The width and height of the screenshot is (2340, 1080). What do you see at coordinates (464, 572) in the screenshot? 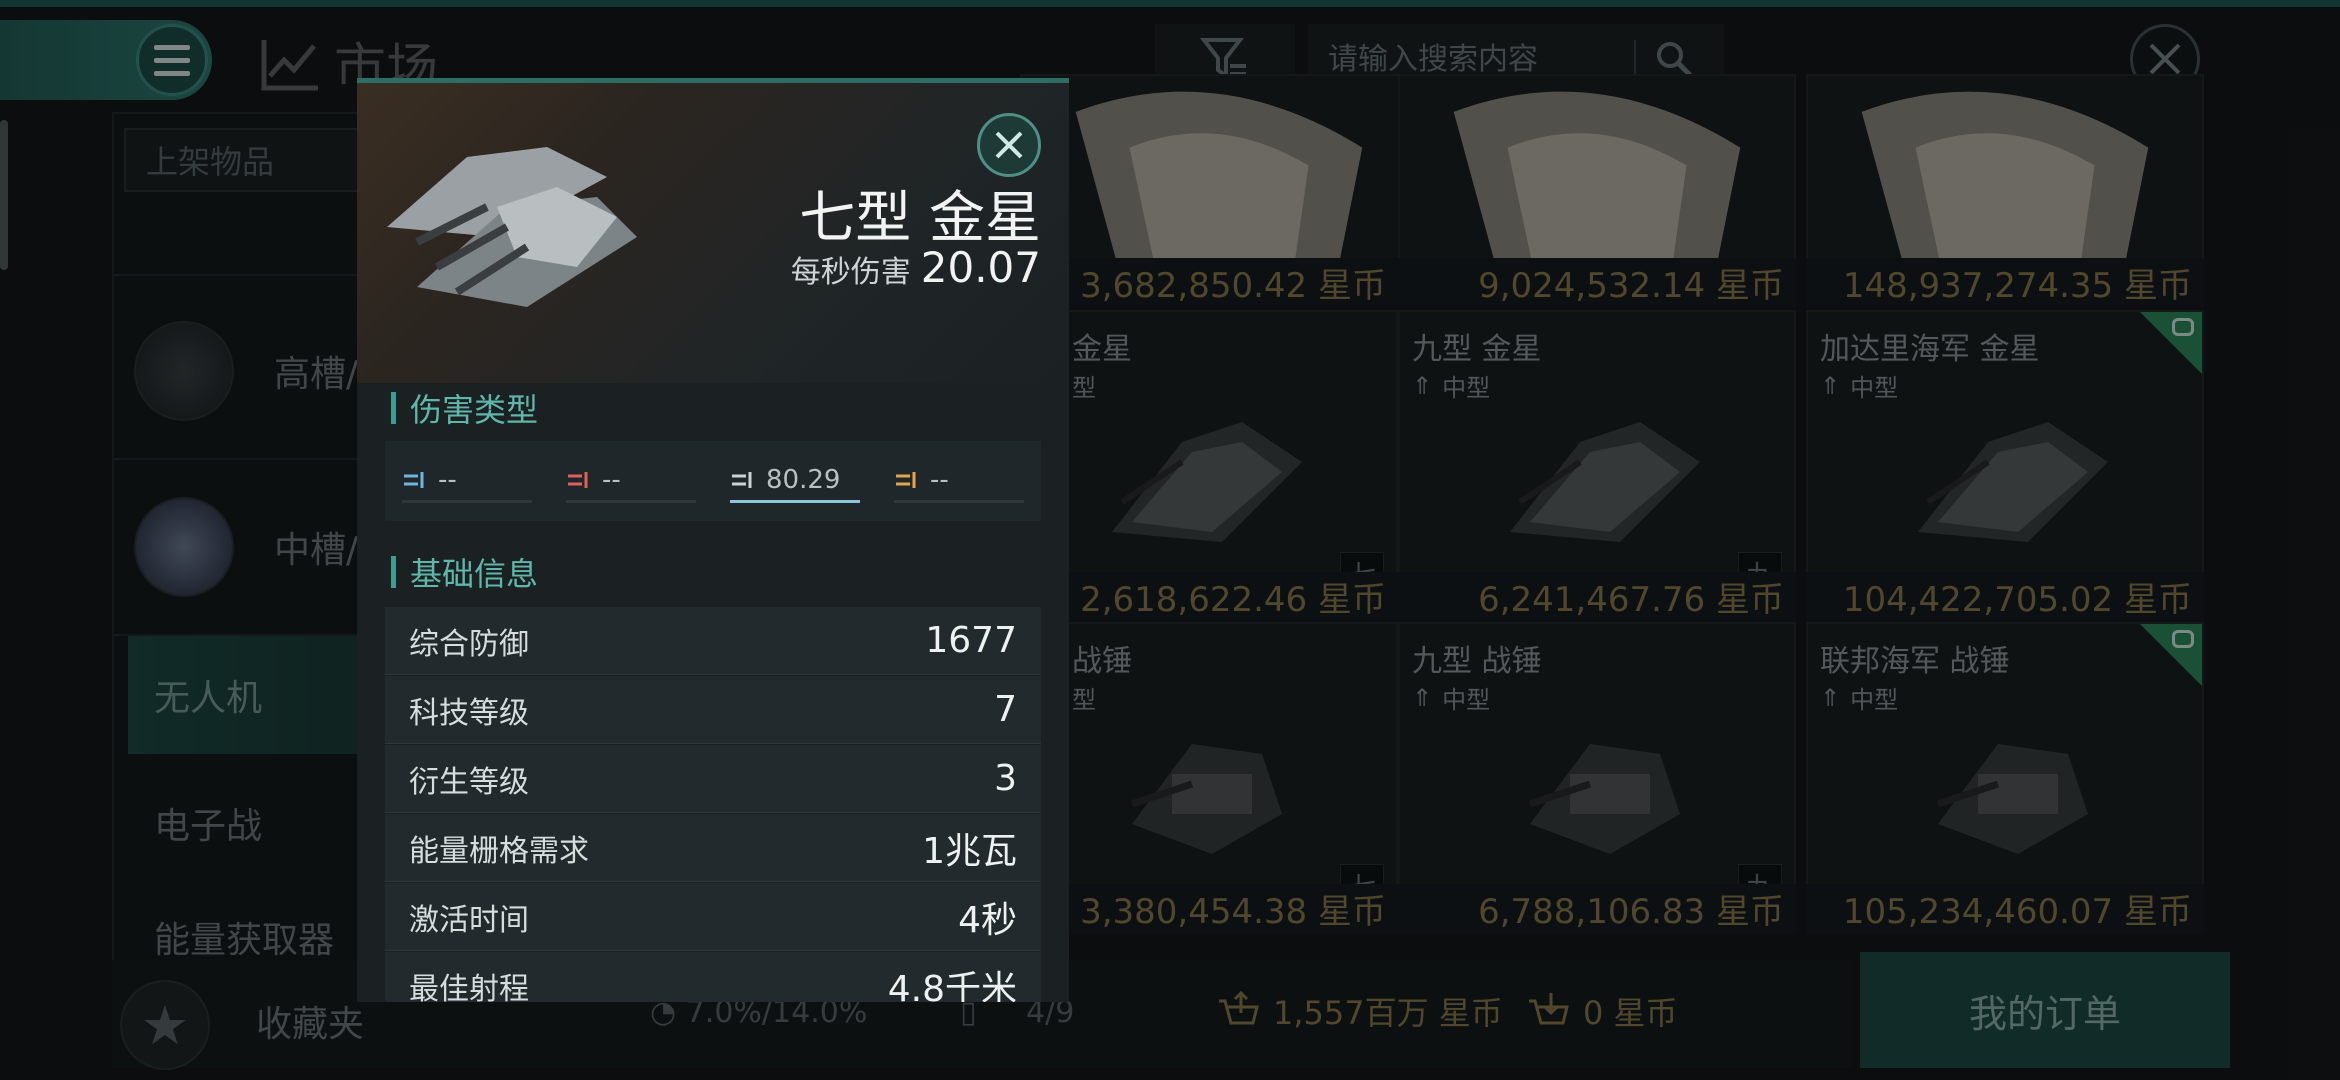
I see `basic-info-heading: 基础信息` at bounding box center [464, 572].